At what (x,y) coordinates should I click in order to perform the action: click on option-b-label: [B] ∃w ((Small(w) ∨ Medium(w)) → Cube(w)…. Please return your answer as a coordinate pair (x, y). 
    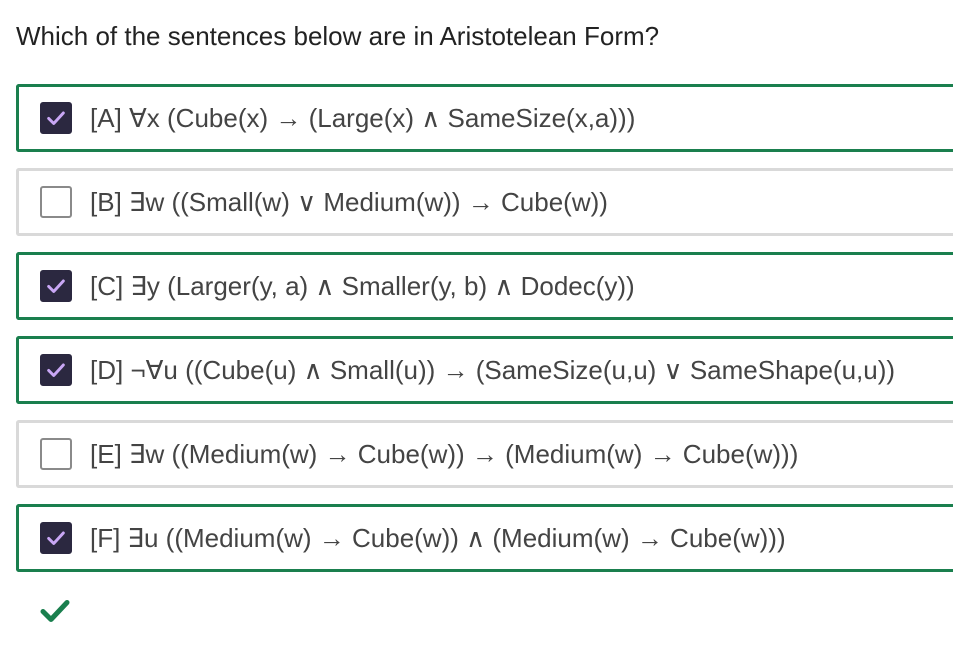
    Looking at the image, I should click on (349, 202).